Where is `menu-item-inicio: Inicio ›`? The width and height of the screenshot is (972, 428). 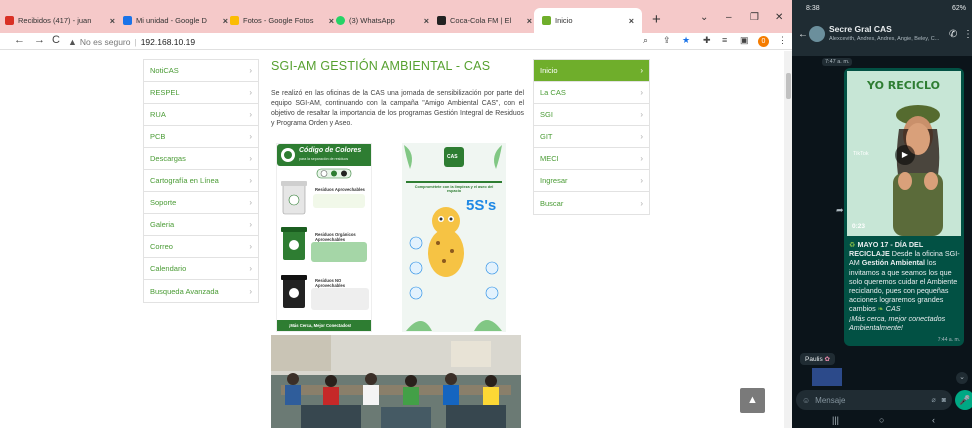 menu-item-inicio: Inicio › is located at coordinates (591, 71).